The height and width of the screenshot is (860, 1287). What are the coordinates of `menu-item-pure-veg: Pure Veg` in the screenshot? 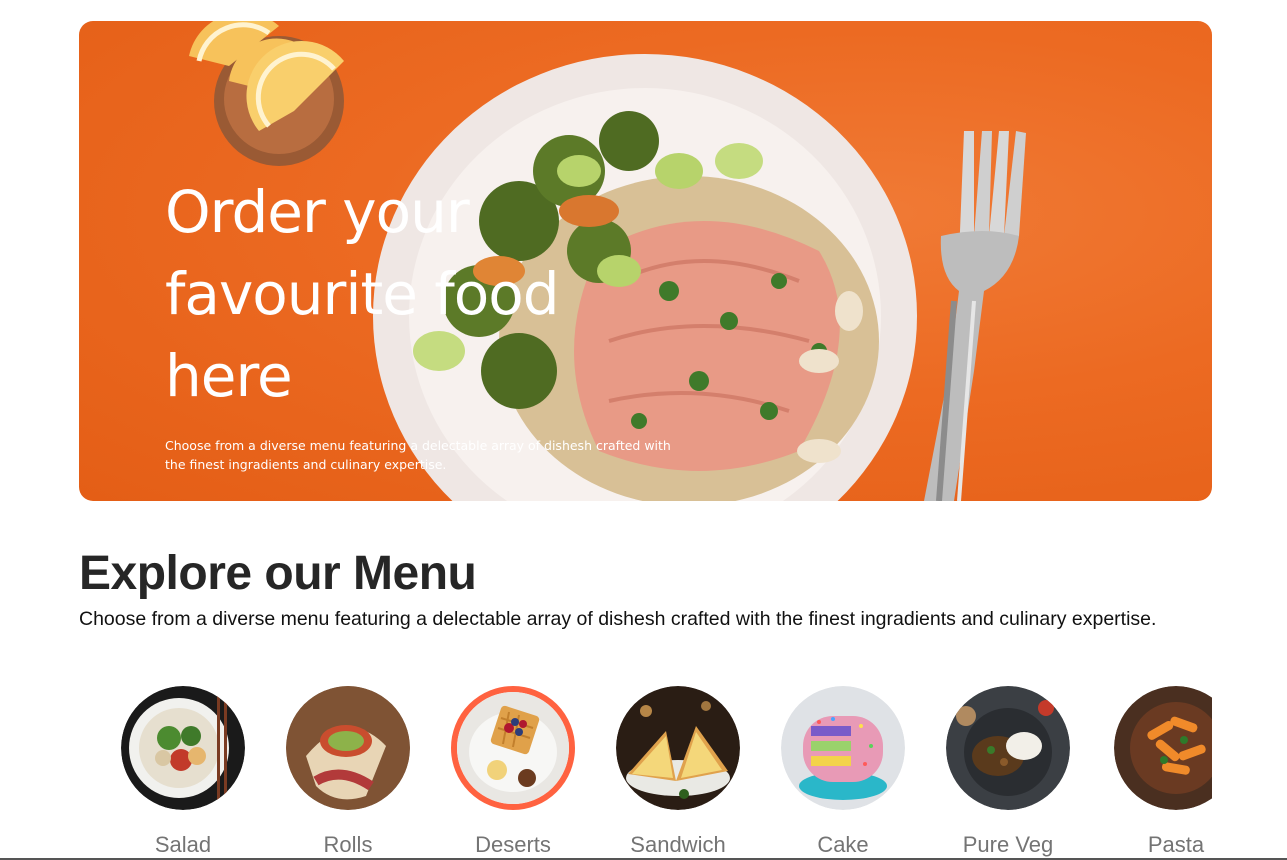 It's located at (1008, 772).